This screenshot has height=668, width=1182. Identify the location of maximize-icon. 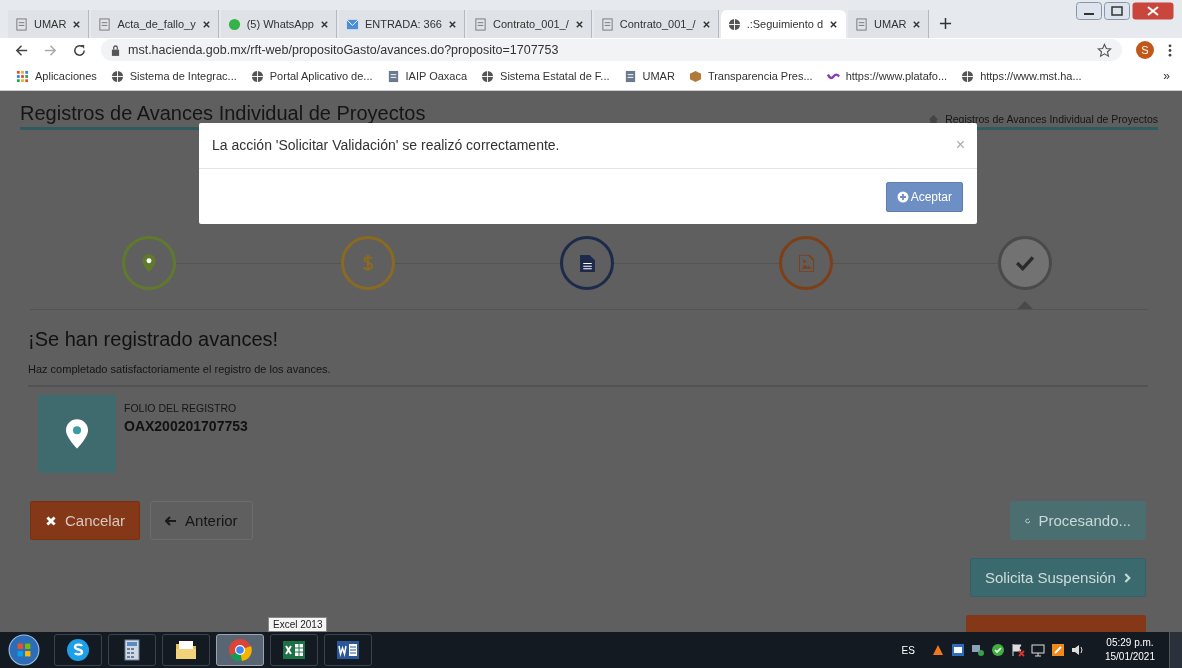
(1117, 11).